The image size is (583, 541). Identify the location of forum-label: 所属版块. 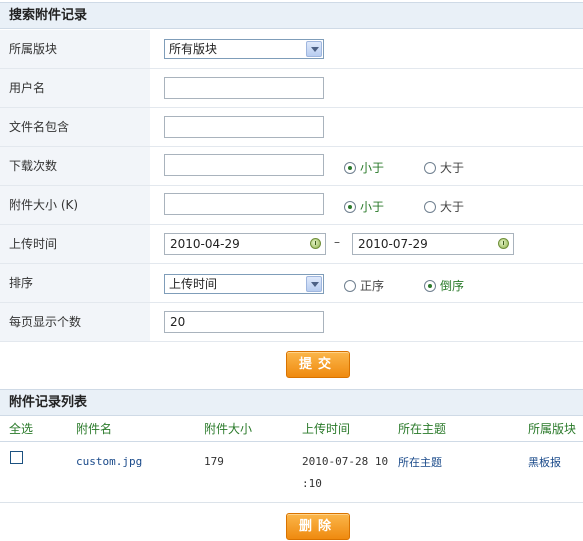
(75, 49).